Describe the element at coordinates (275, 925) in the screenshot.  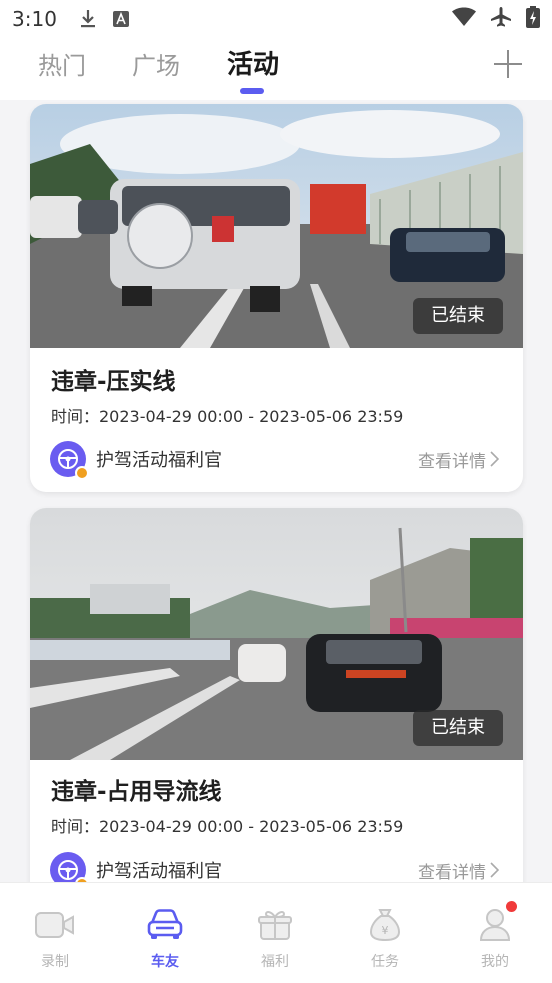
I see `gift-icon` at that location.